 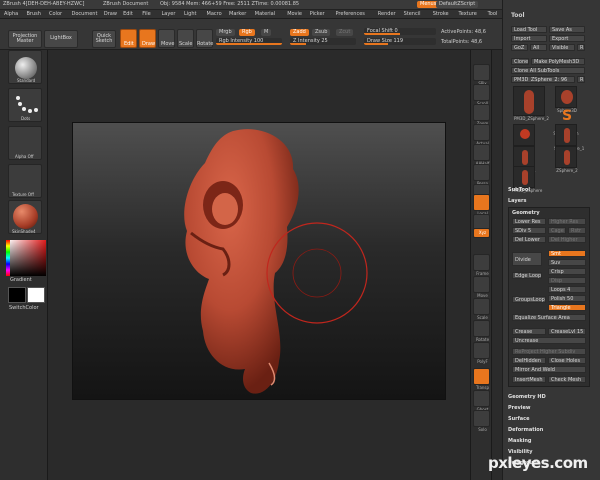 I want to click on save-as-button: Save As, so click(x=567, y=29).